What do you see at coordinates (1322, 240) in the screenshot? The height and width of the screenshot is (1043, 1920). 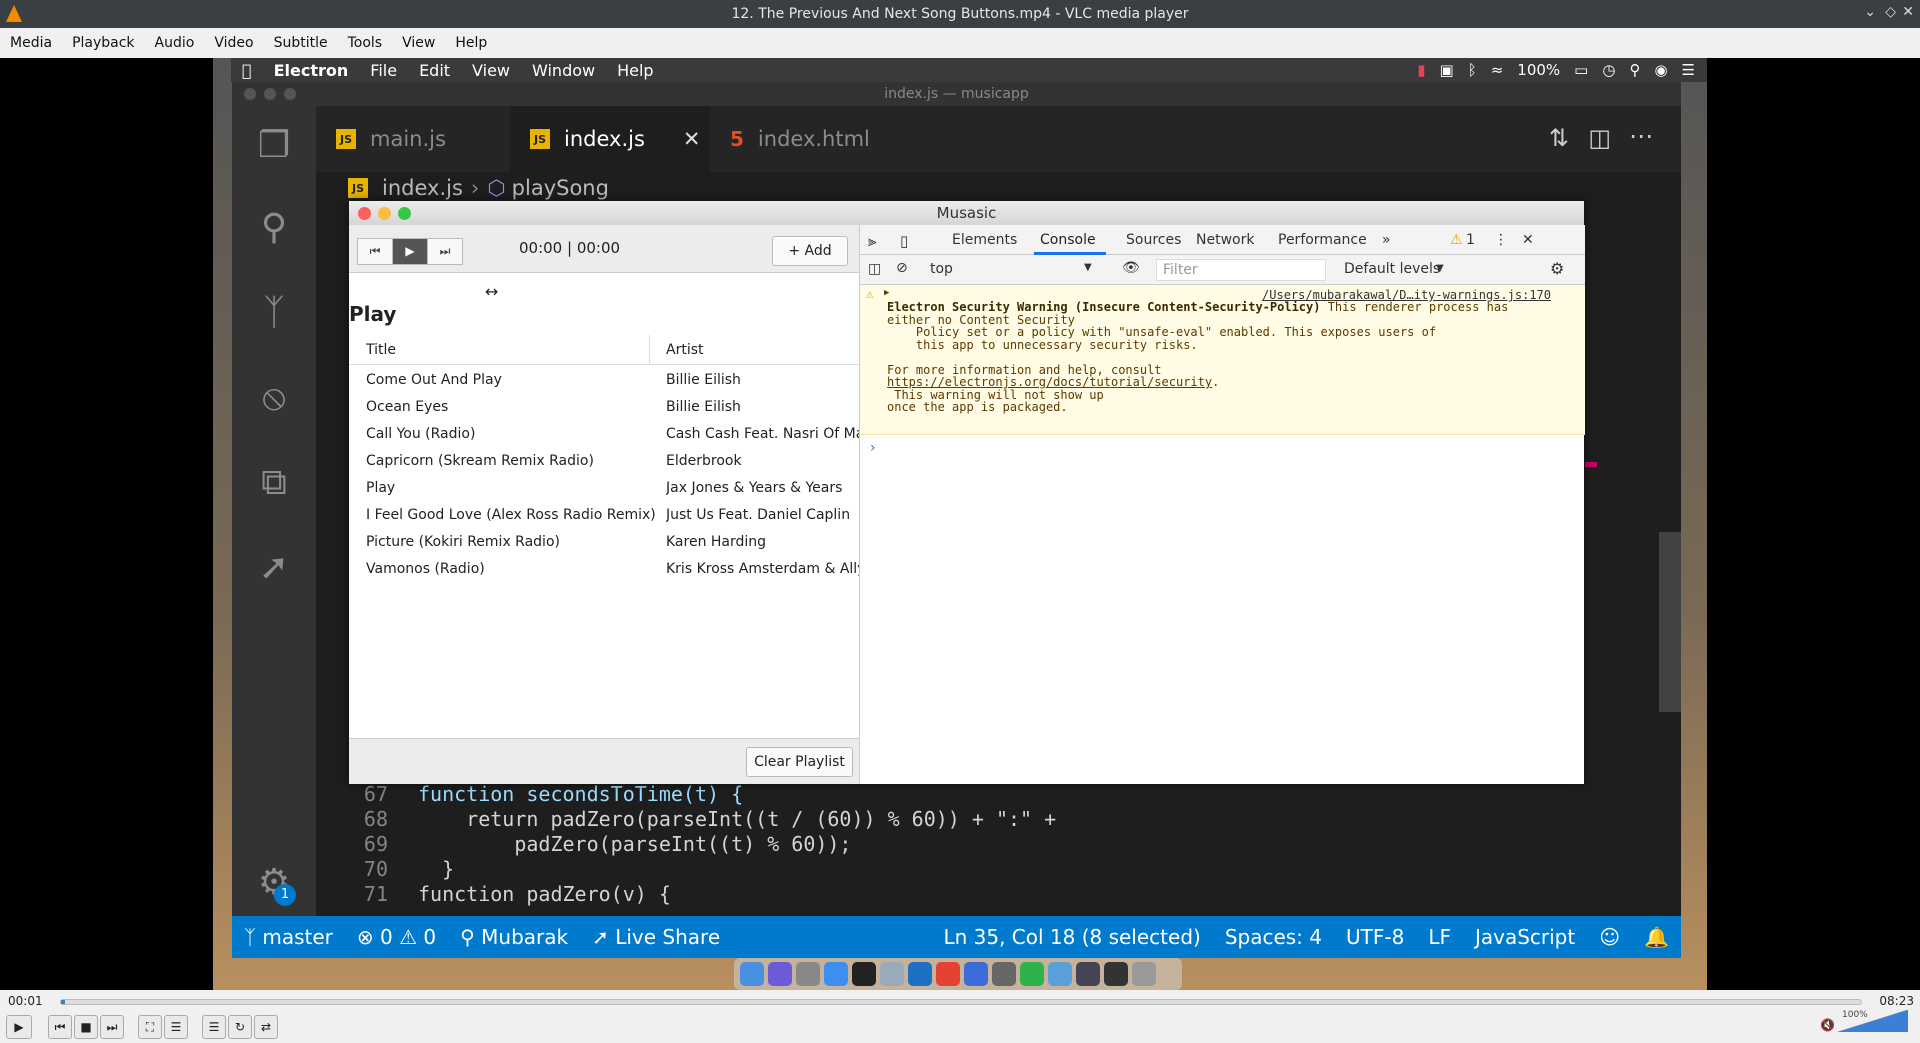 I see `tab-performance: Performance` at bounding box center [1322, 240].